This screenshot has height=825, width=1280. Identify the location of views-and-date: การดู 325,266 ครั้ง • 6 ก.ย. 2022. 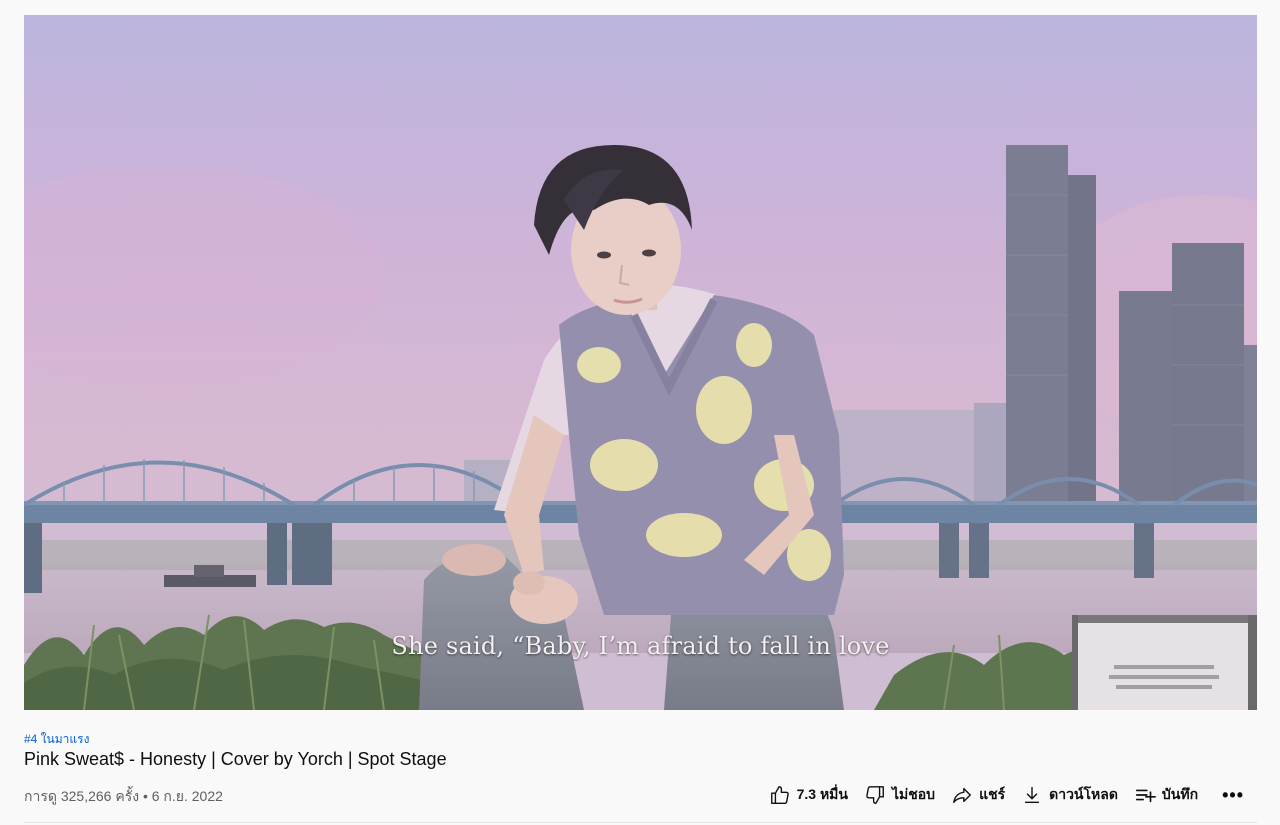
(123, 797).